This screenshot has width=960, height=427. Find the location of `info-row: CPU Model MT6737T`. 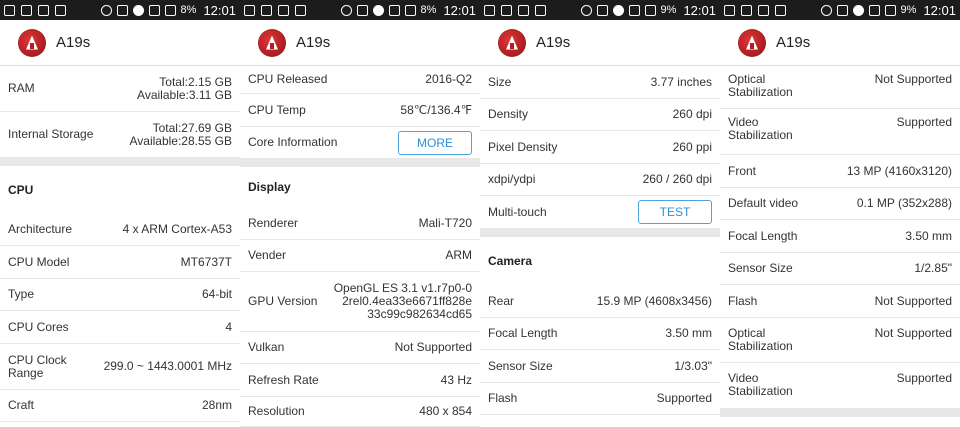

info-row: CPU Model MT6737T is located at coordinates (120, 262).